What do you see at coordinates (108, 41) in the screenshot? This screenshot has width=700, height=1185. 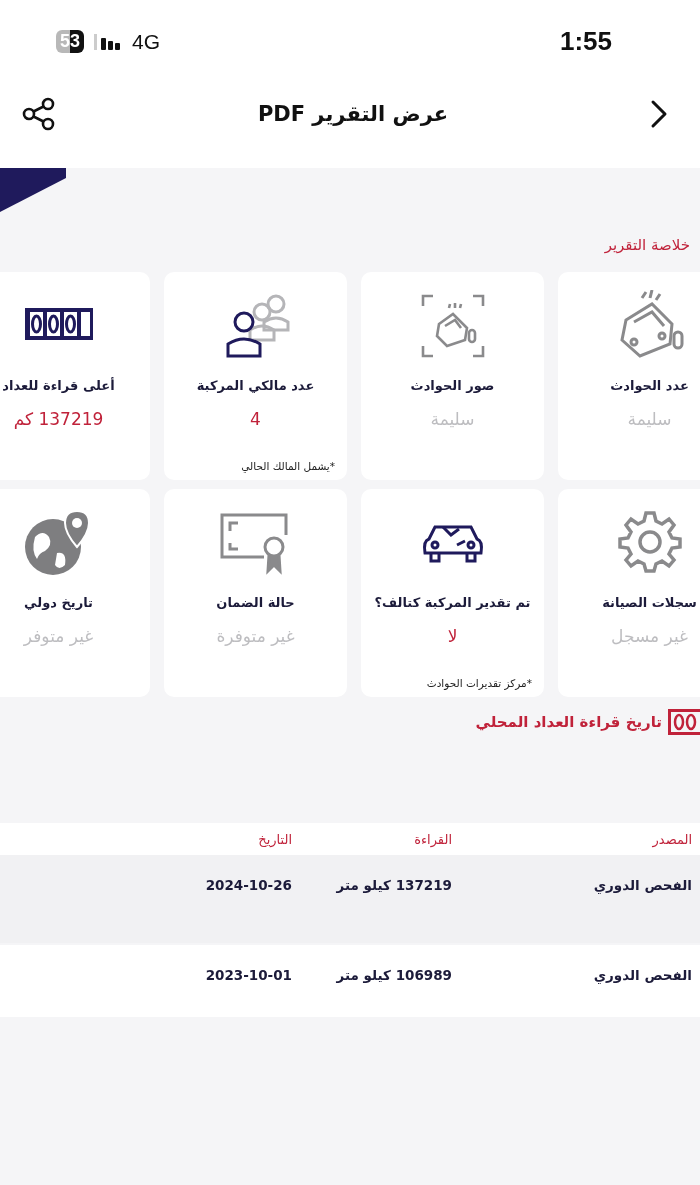 I see `signal-icon` at bounding box center [108, 41].